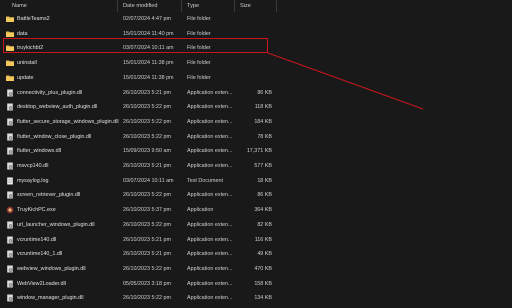 Image resolution: width=512 pixels, height=308 pixels. I want to click on file-date-modified: 26/10/2023 5:22 pm, so click(147, 298).